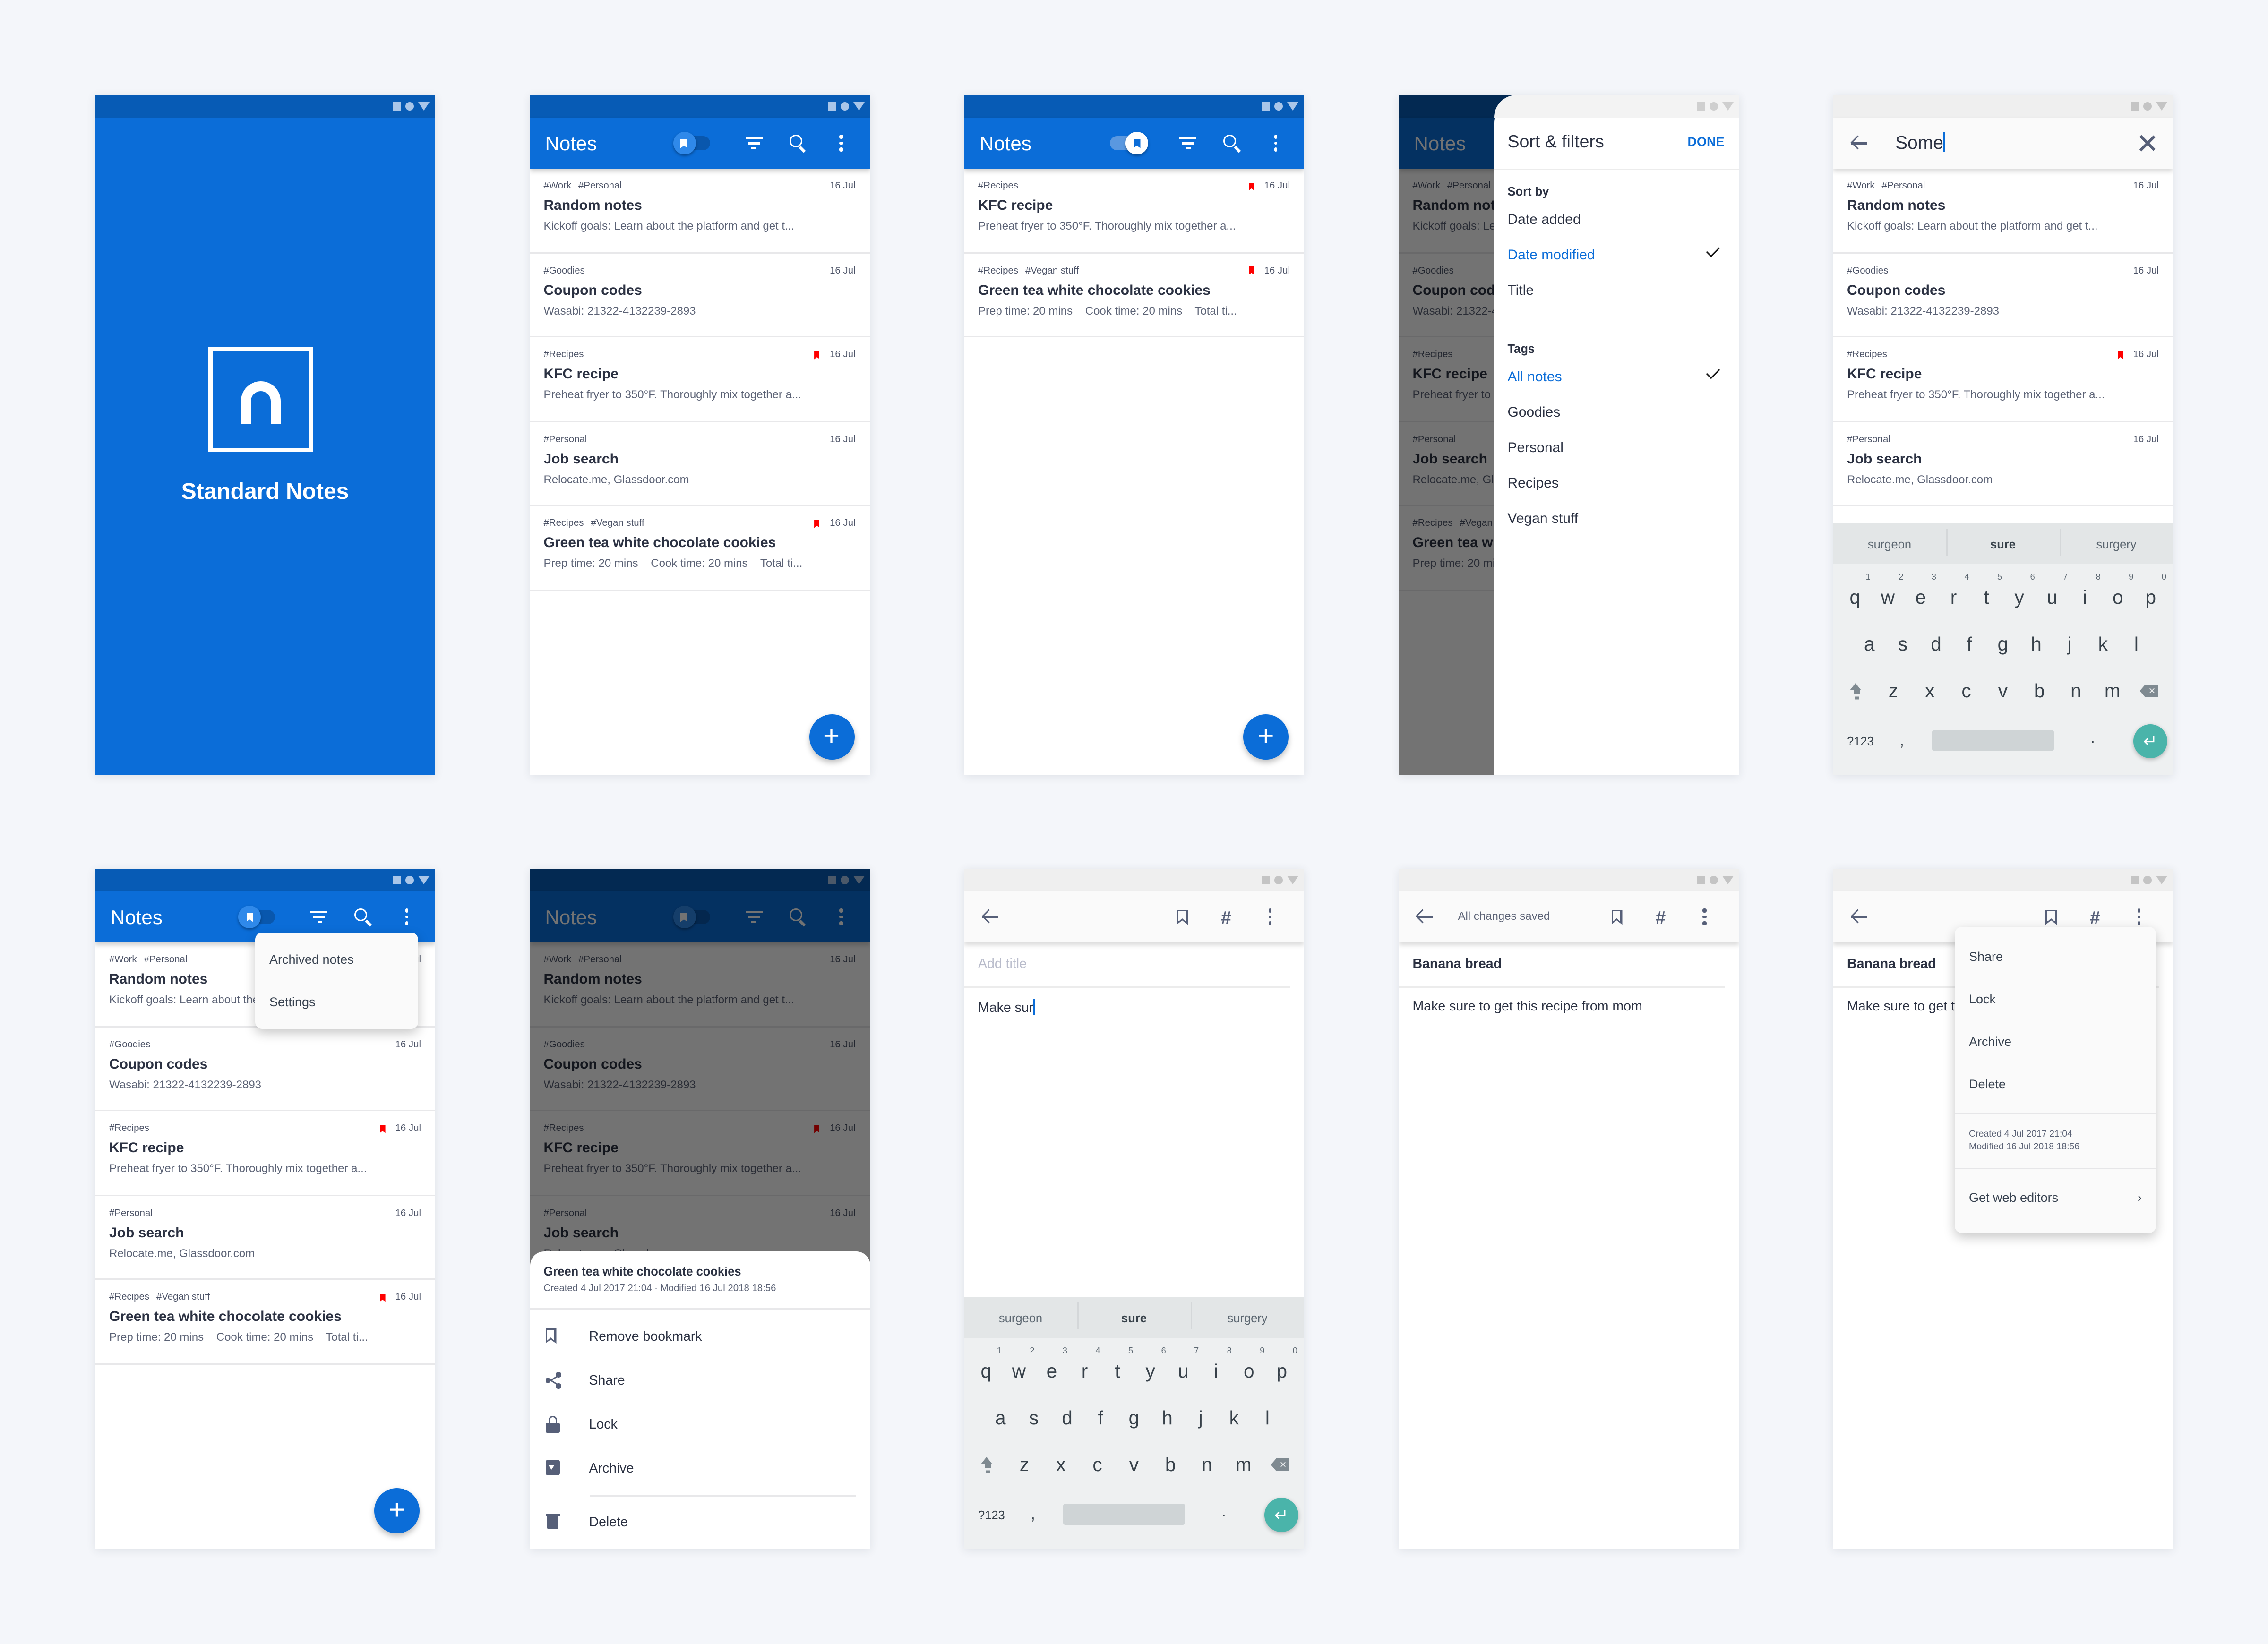  I want to click on menu-item-delete: Delete, so click(2055, 1084).